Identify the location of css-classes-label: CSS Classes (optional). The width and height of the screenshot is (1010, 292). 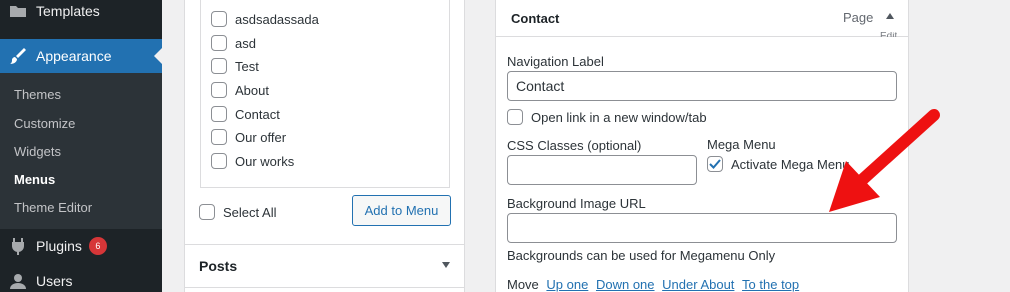
(574, 145).